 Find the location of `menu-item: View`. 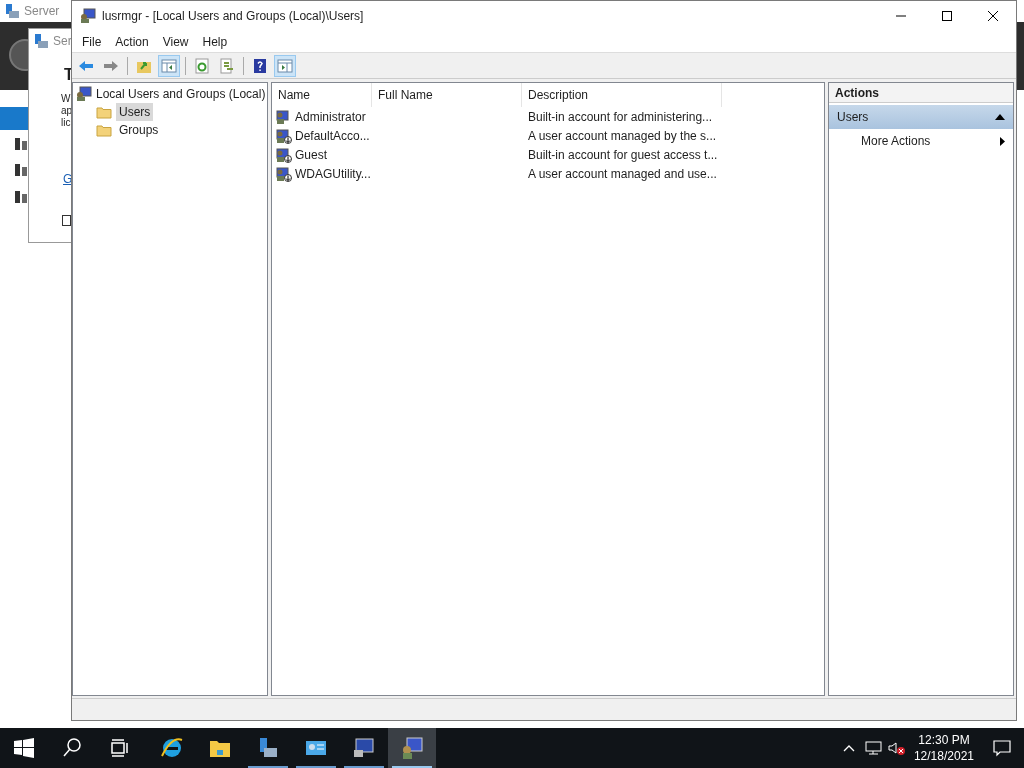

menu-item: View is located at coordinates (175, 41).